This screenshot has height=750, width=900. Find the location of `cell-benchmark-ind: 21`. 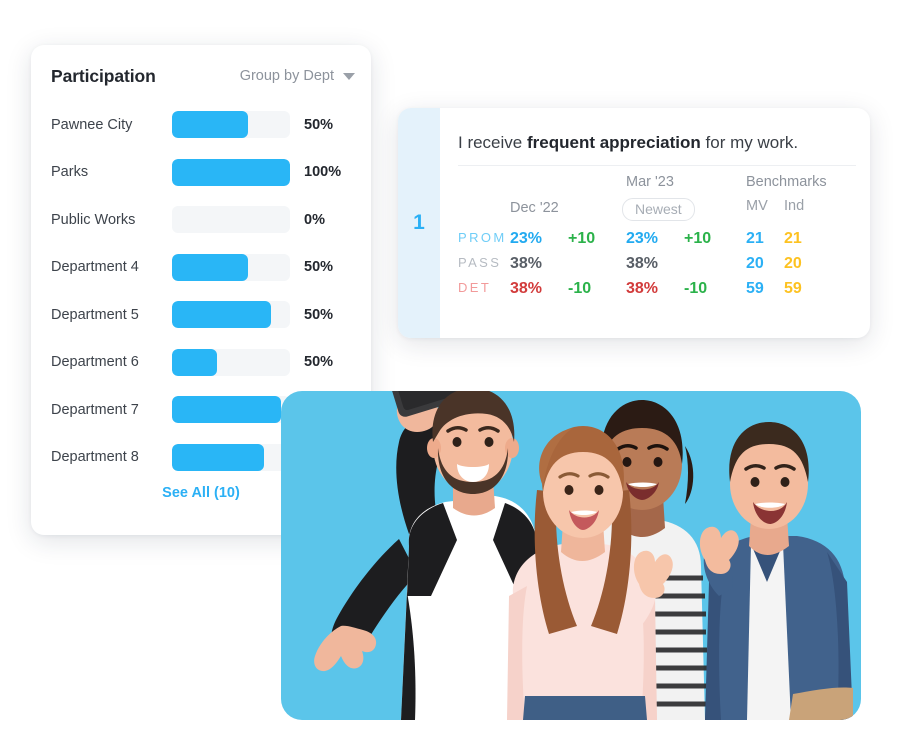

cell-benchmark-ind: 21 is located at coordinates (793, 238).